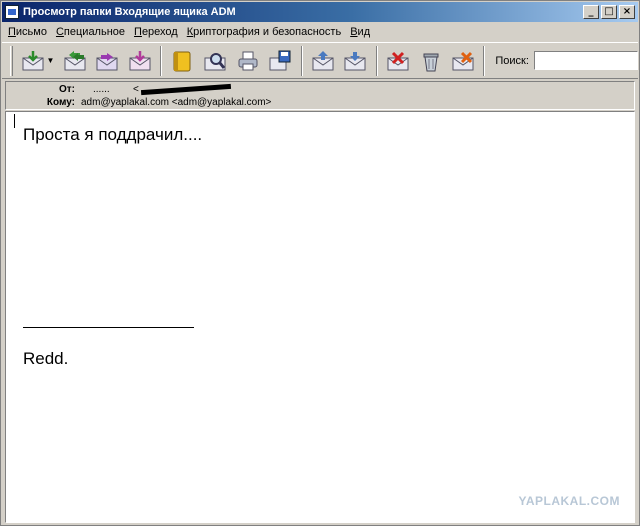  Describe the element at coordinates (108, 327) in the screenshot. I see `signature-separator` at that location.